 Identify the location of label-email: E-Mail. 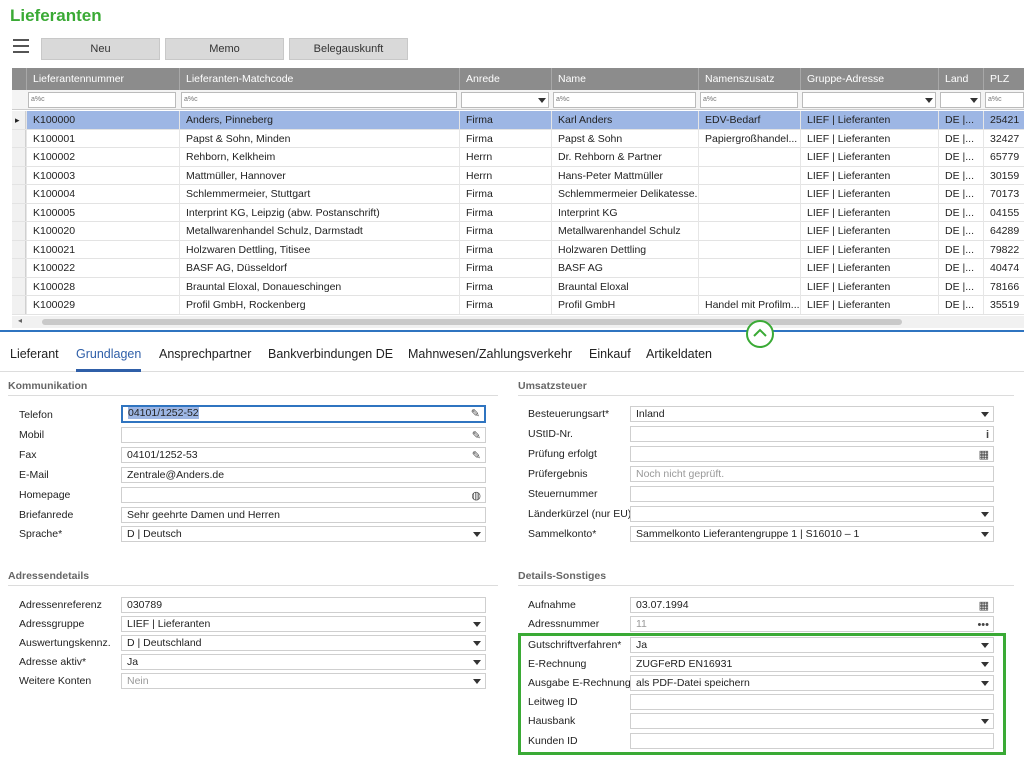
(34, 475).